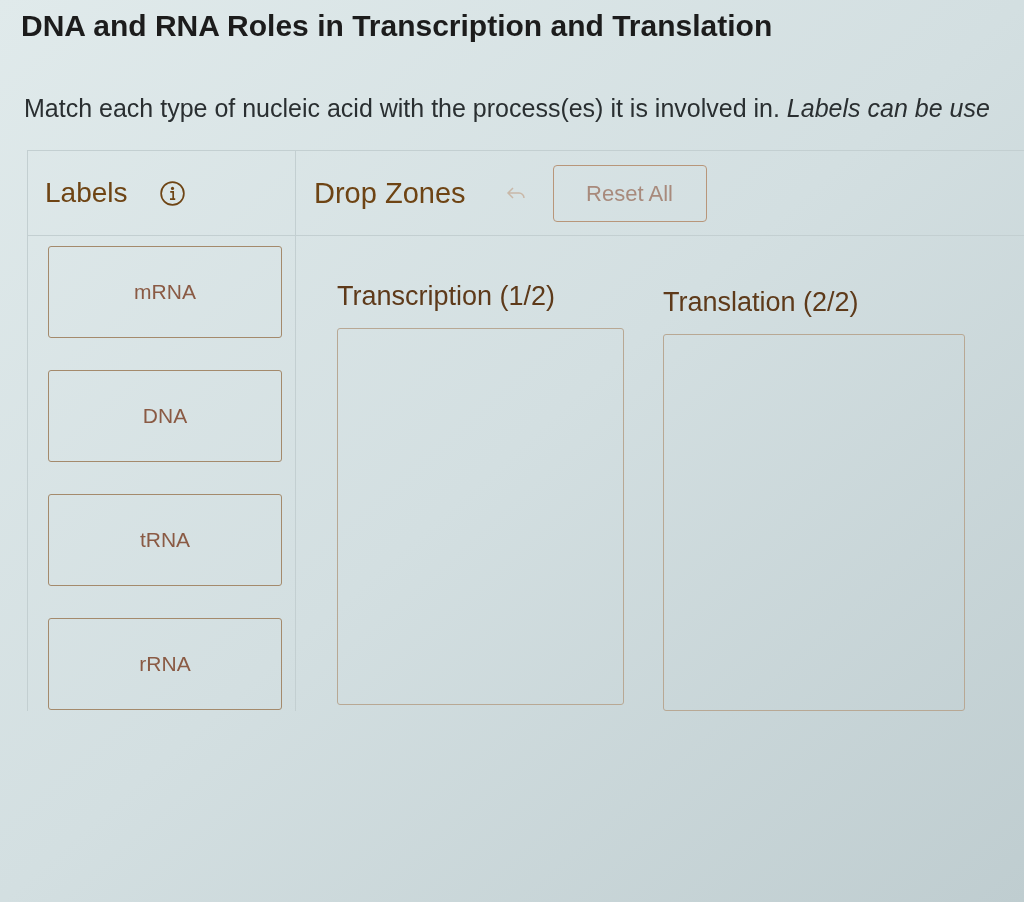 This screenshot has width=1024, height=902. Describe the element at coordinates (86, 193) in the screenshot. I see `labels-heading: Labels` at that location.